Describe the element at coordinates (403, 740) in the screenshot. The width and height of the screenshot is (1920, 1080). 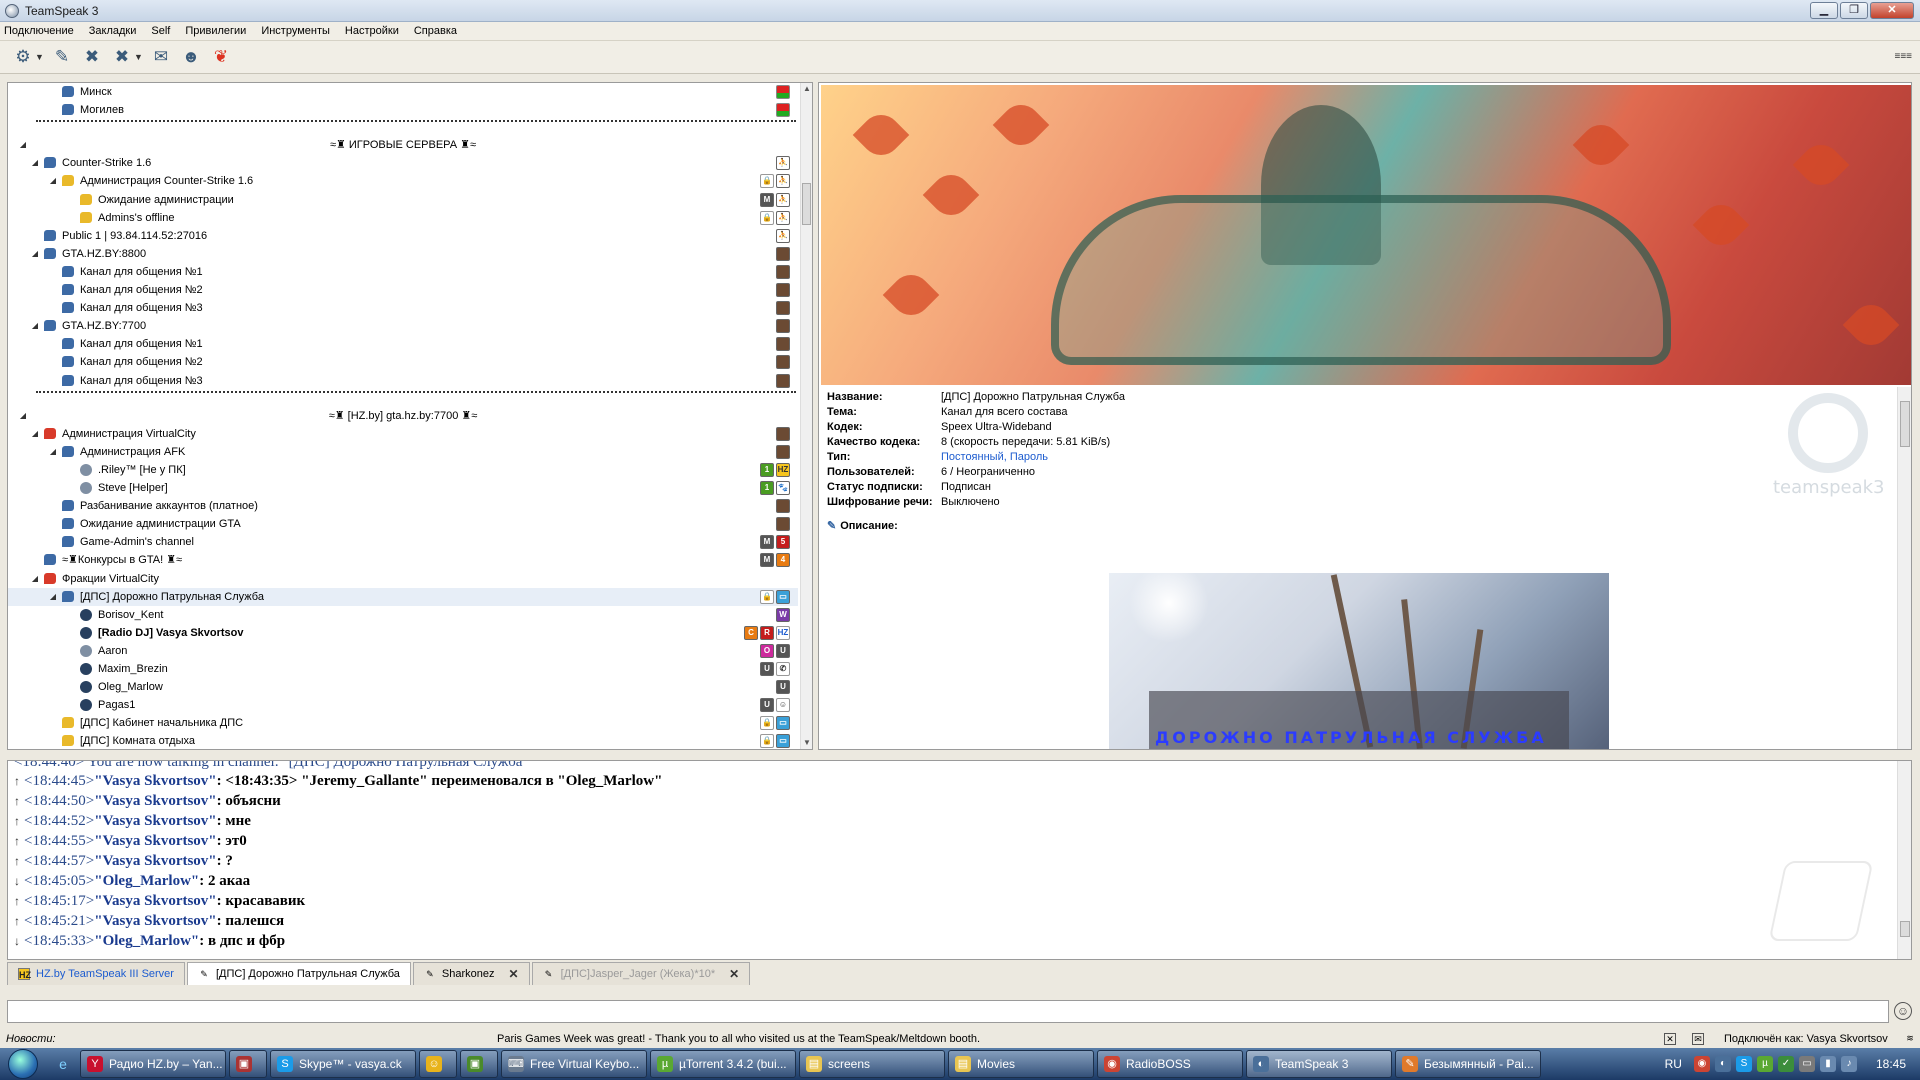
I see `channel-row: [ДПС] Комната отдыха 🔒 ▭` at that location.